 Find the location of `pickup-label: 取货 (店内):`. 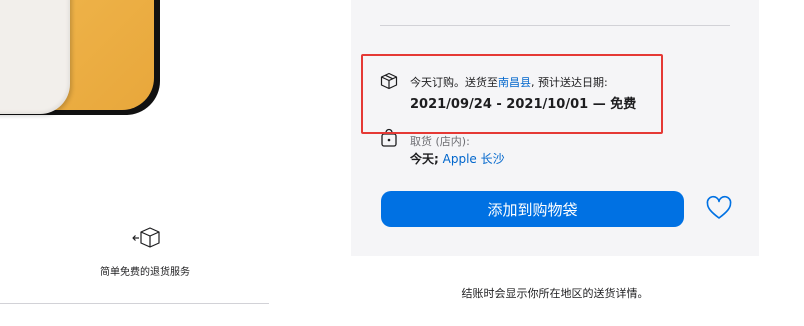

pickup-label: 取货 (店内): is located at coordinates (440, 141).